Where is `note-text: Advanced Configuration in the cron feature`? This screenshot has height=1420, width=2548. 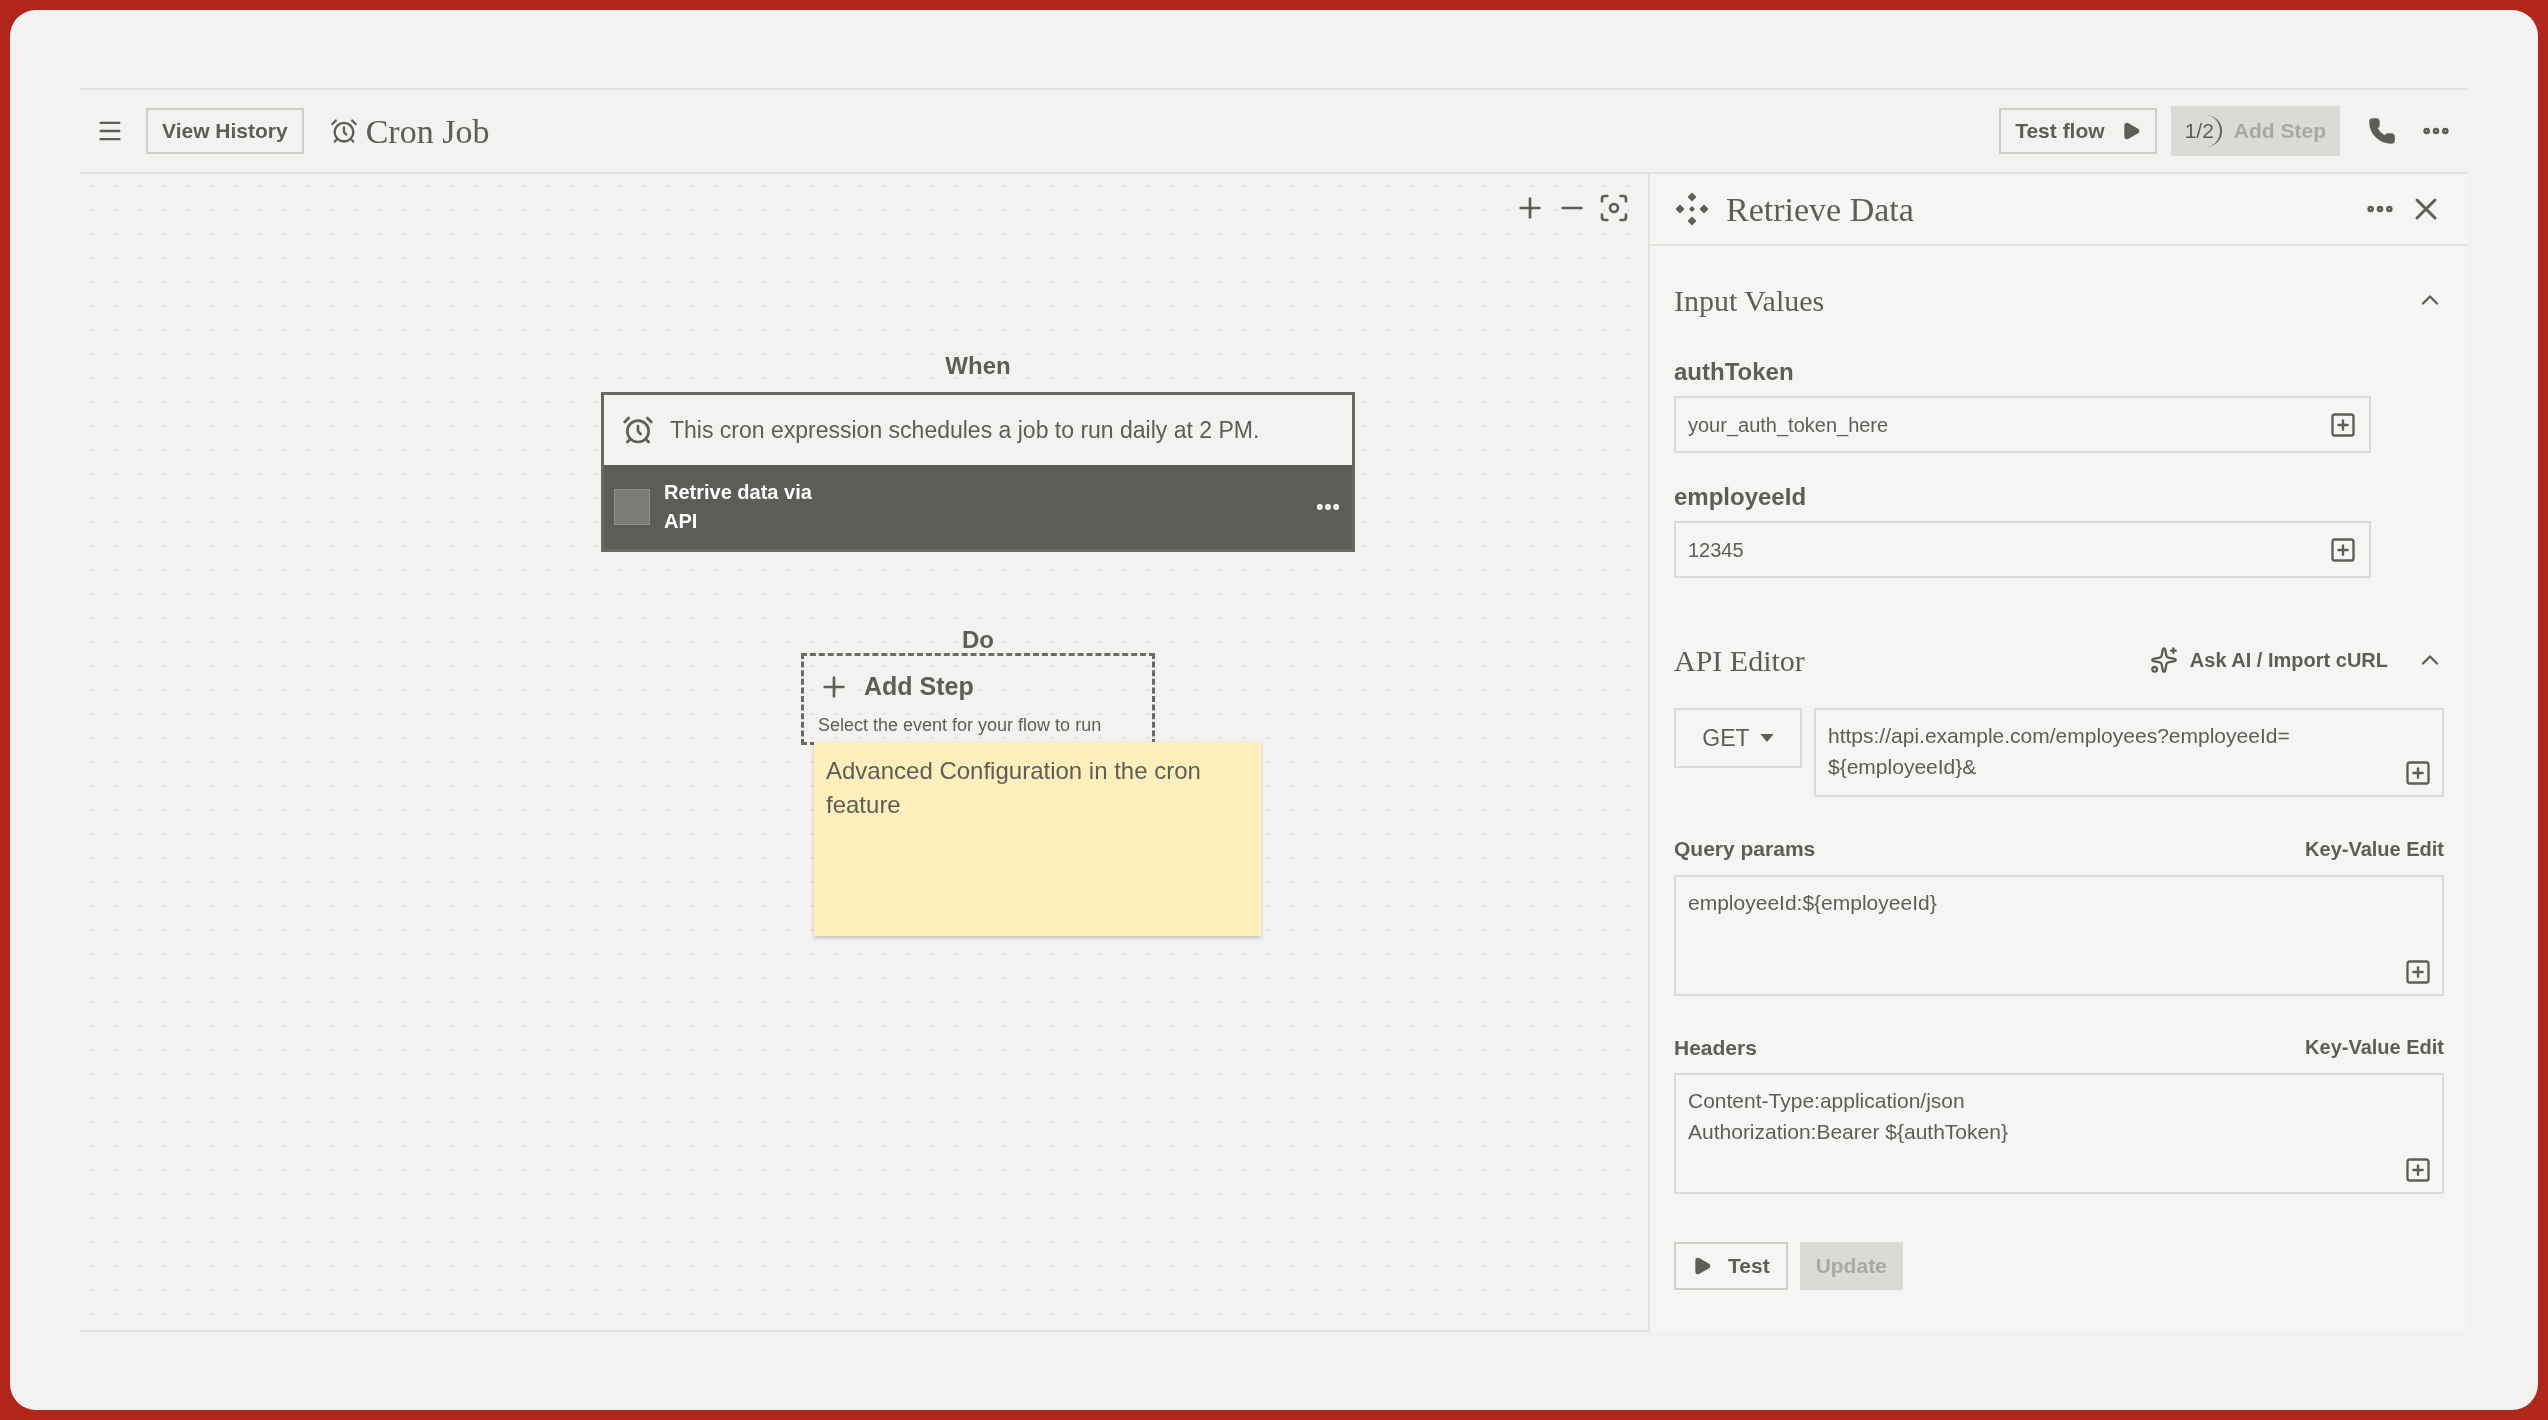
note-text: Advanced Configuration in the cron feature is located at coordinates (1013, 787).